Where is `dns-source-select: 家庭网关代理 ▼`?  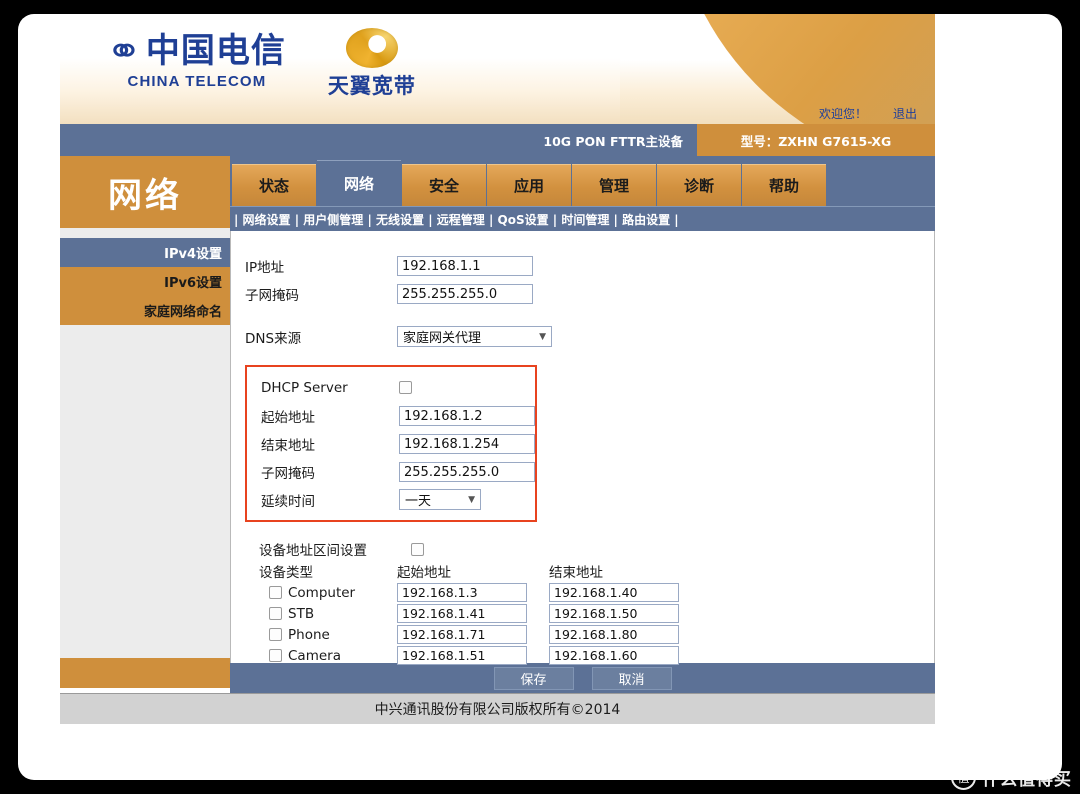
dns-source-select: 家庭网关代理 ▼ is located at coordinates (474, 336).